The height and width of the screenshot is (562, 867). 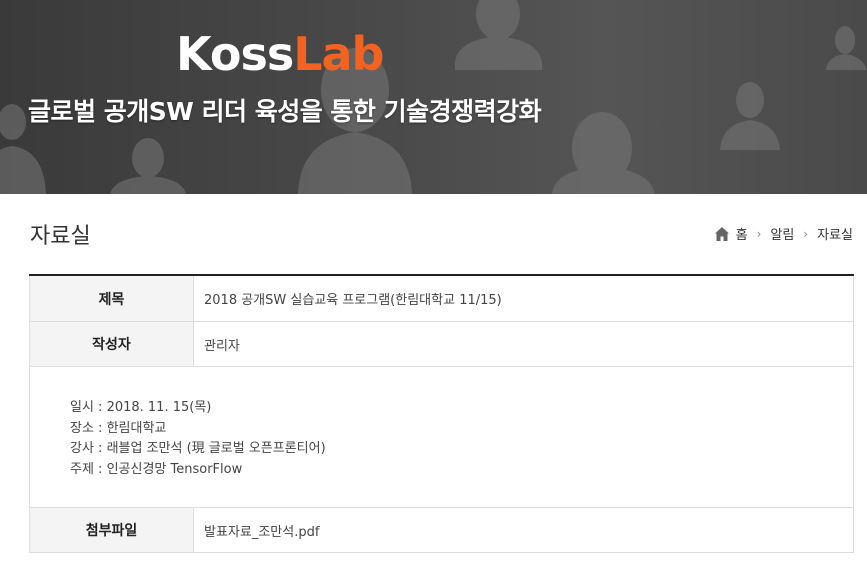 What do you see at coordinates (141, 407) in the screenshot?
I see `content-line-date: 일시 : 2018. 11. 15(목)` at bounding box center [141, 407].